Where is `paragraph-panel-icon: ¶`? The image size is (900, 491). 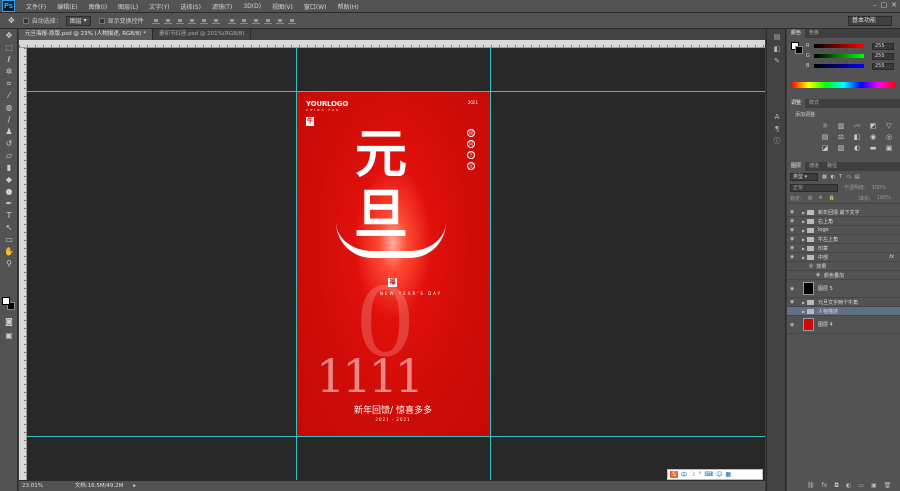
paragraph-panel-icon: ¶ is located at coordinates (777, 129).